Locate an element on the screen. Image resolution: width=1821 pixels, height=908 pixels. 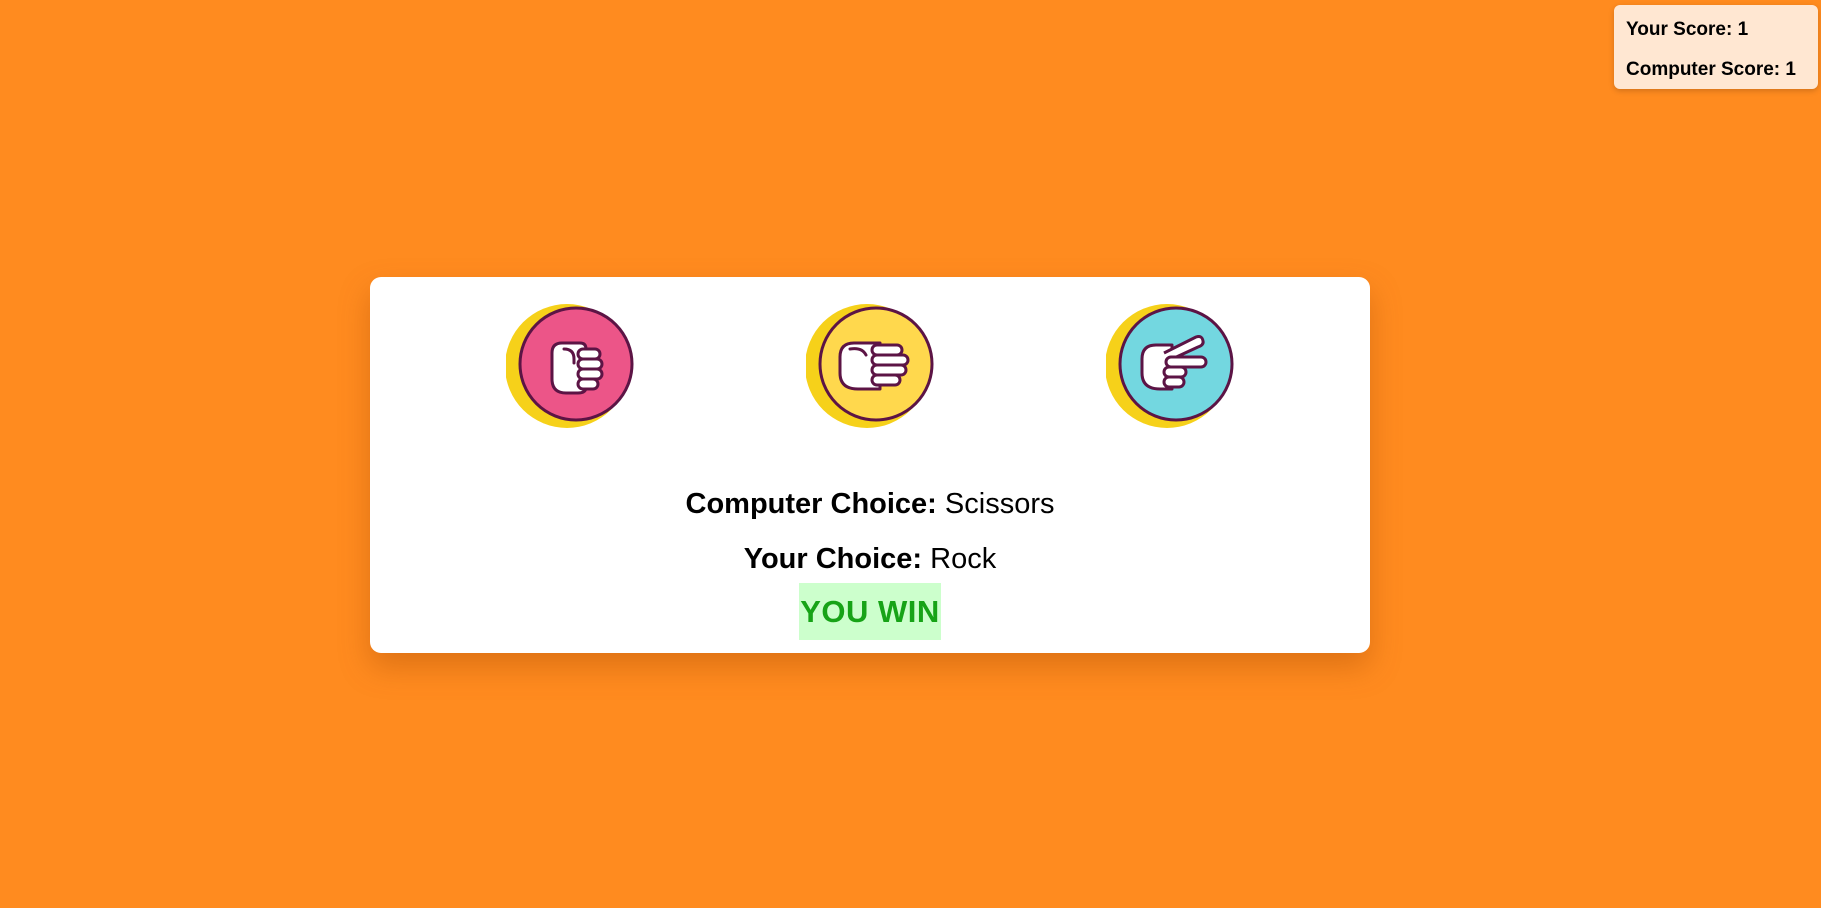
scissors-choice-button is located at coordinates (1171, 366).